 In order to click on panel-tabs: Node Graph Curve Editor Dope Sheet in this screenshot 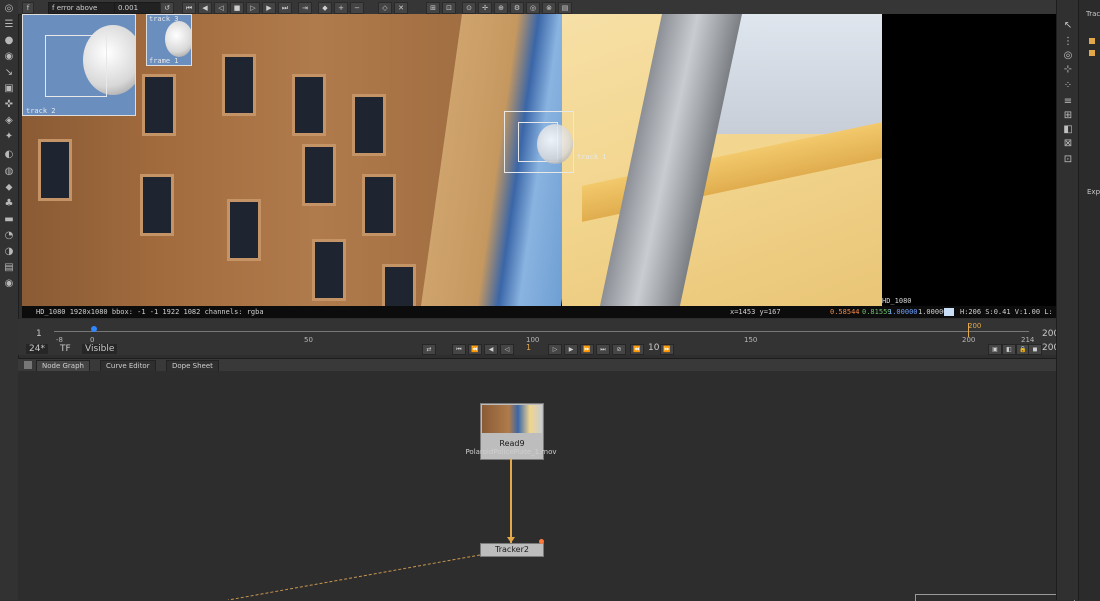, I will do `click(547, 365)`.